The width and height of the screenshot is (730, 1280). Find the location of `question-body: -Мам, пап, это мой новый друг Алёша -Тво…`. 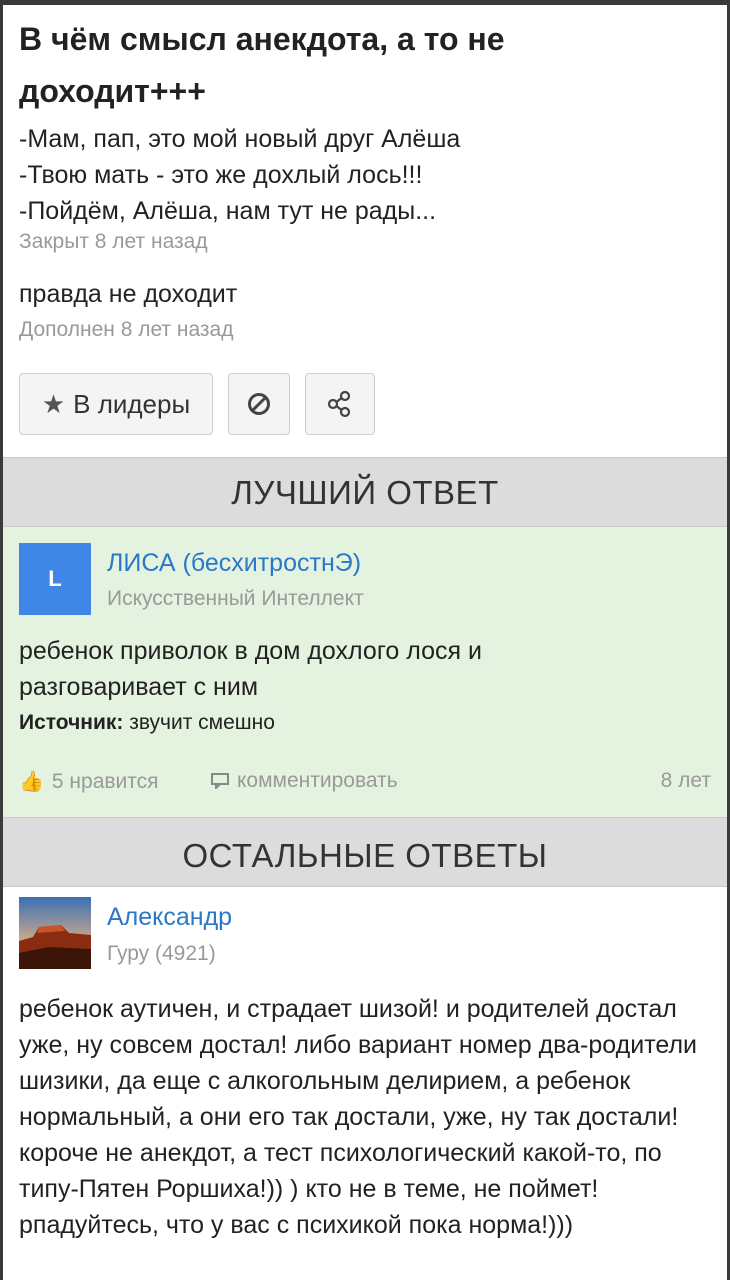

question-body: -Мам, пап, это мой новый друг Алёша -Тво… is located at coordinates (359, 175).